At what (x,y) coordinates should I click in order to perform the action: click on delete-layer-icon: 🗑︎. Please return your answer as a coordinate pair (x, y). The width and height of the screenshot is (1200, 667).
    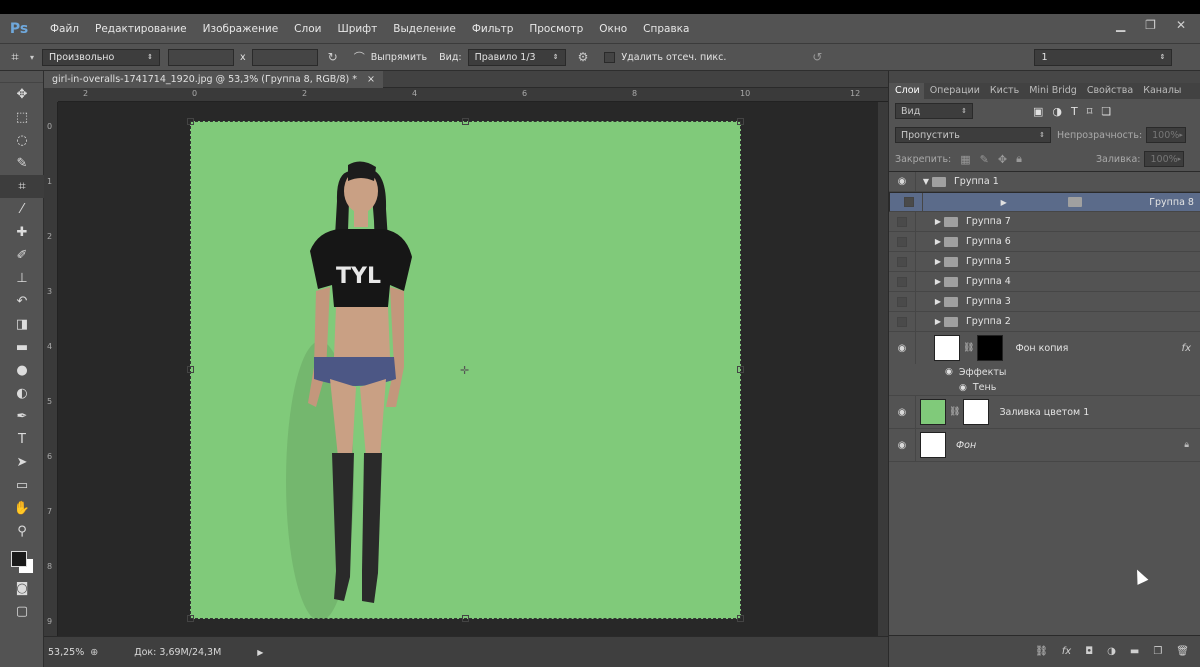
    Looking at the image, I should click on (1182, 651).